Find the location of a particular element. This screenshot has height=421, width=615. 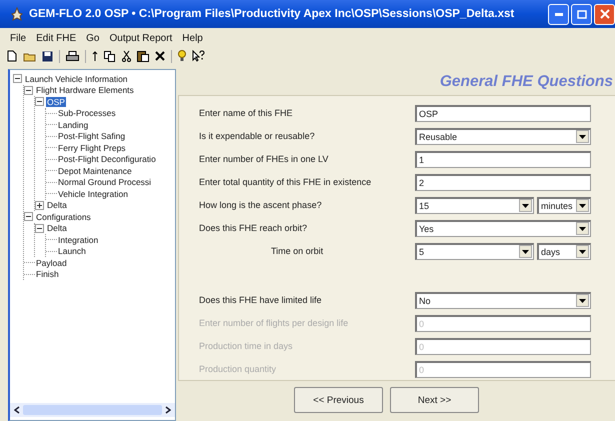

folder-icon is located at coordinates (29, 56).